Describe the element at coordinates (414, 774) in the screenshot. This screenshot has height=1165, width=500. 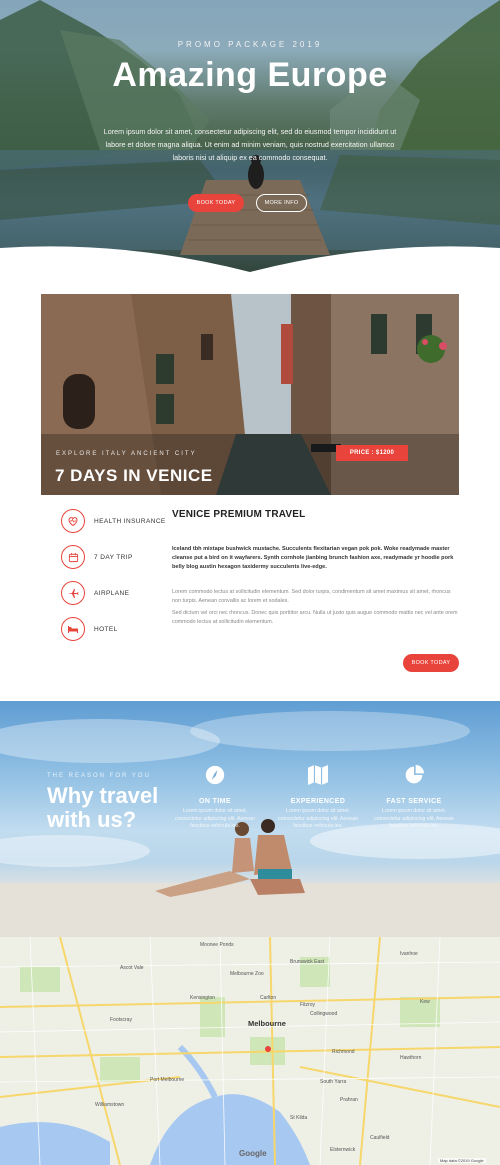
I see `pie-chart-icon` at that location.